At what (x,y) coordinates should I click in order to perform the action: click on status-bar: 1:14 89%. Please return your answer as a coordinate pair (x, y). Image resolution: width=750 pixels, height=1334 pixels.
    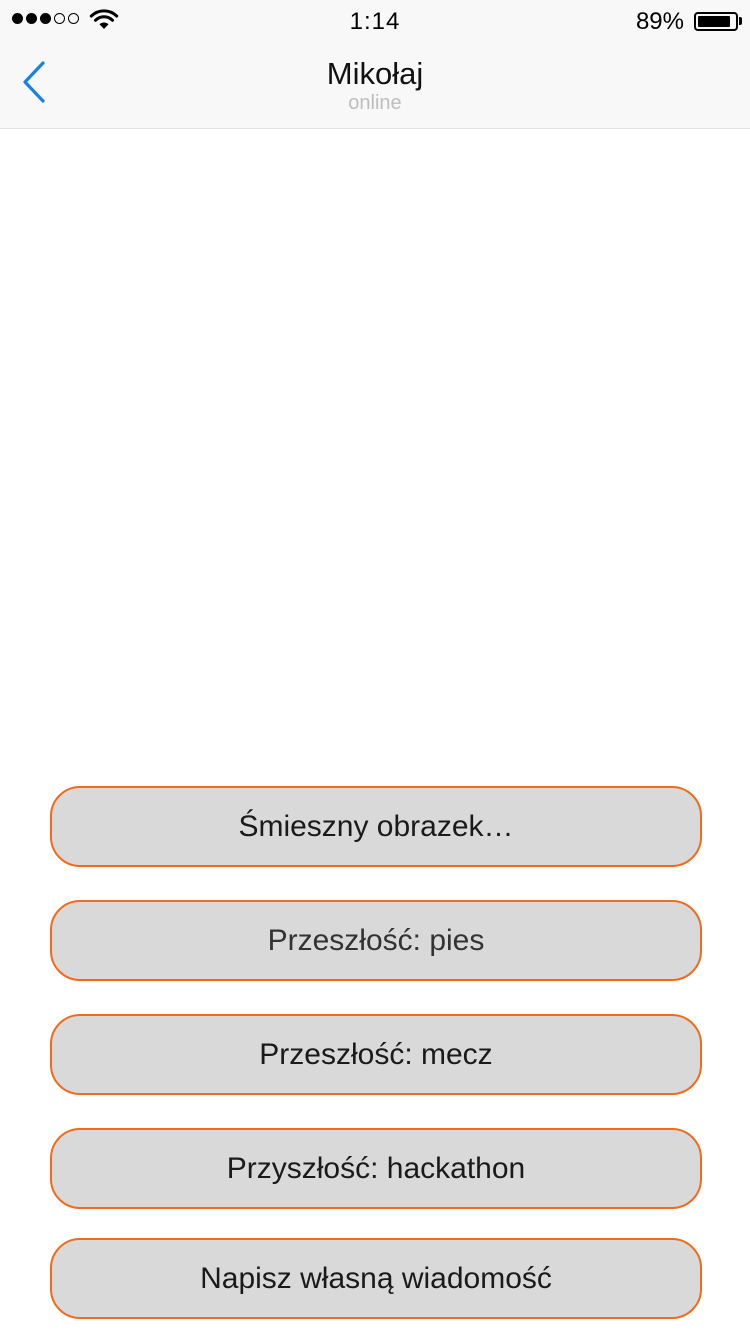
    Looking at the image, I should click on (375, 20).